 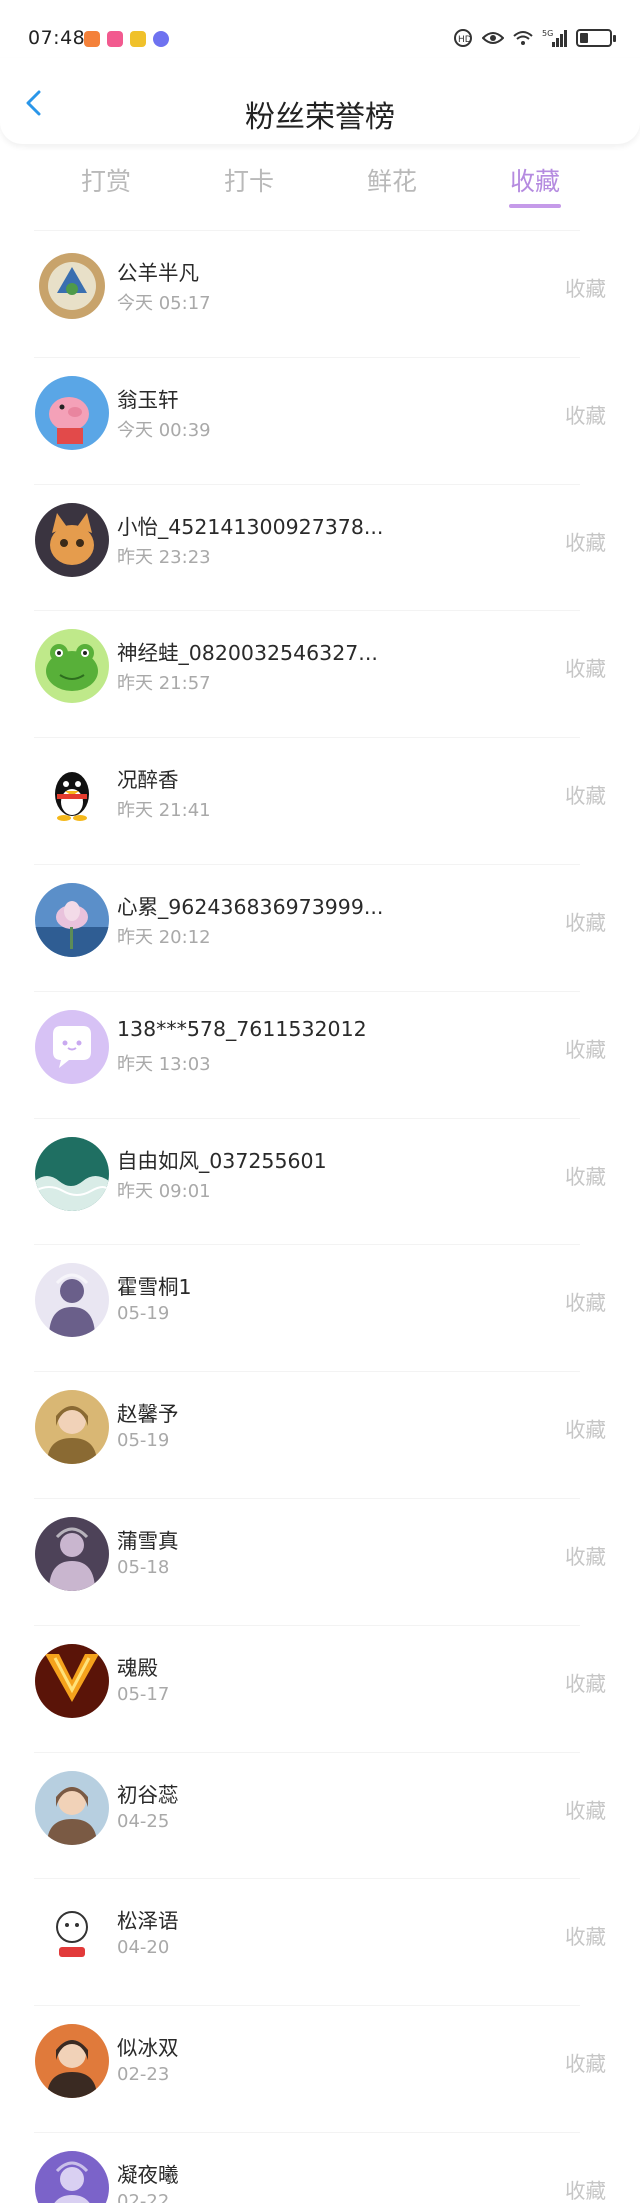 I want to click on list-item: 自由如风_037255601 昨天 09:01 收藏, so click(x=320, y=1181).